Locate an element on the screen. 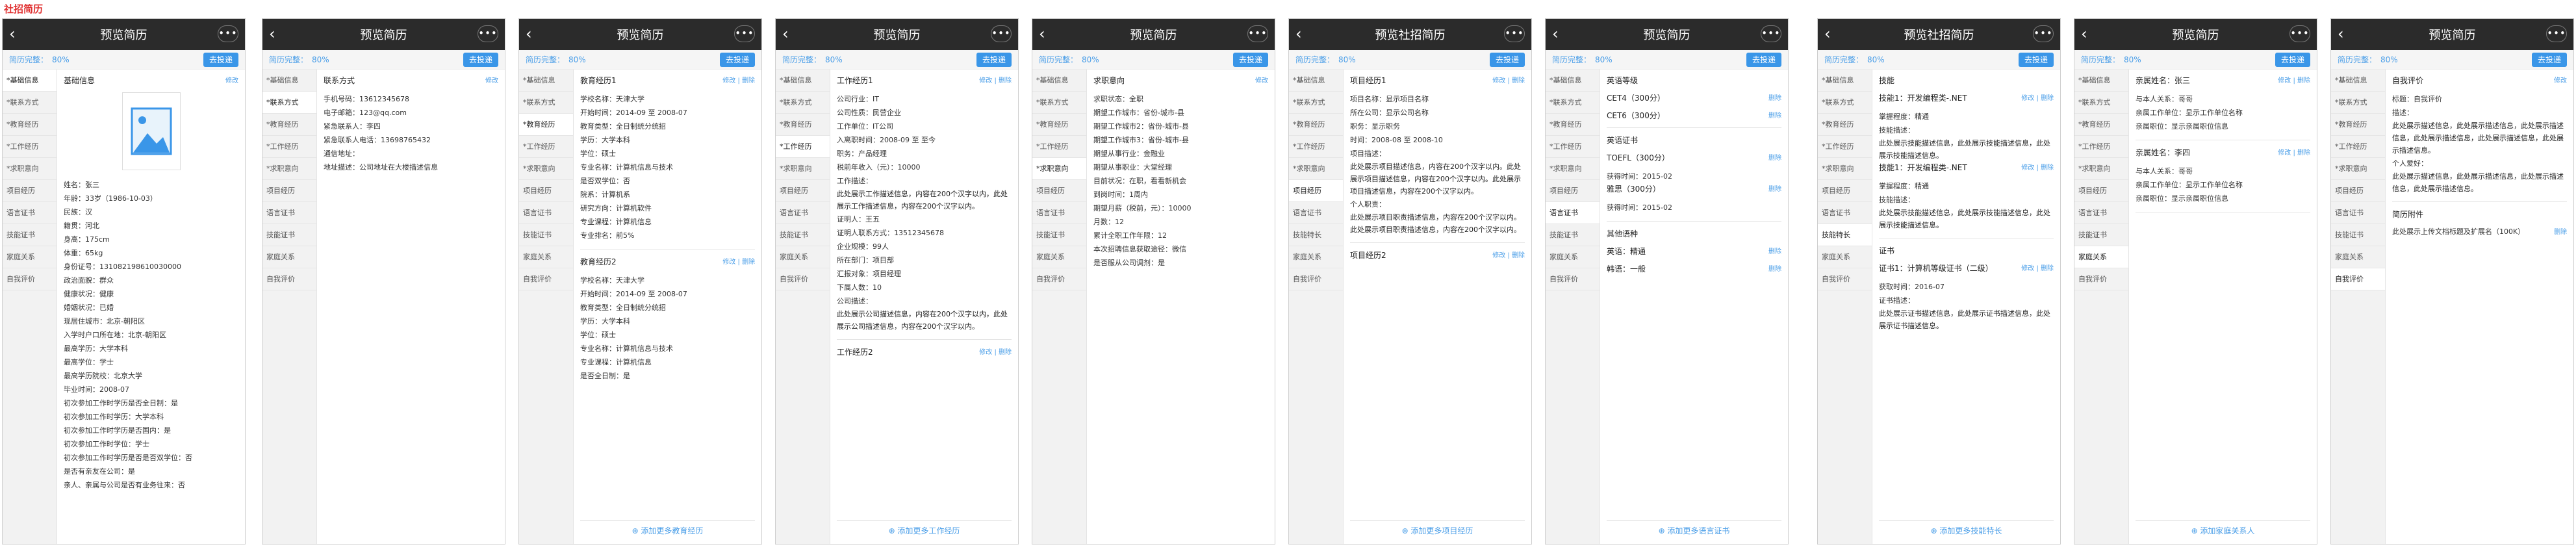 The image size is (2576, 551). add-more-button: ⊕ 添加家庭关系人 is located at coordinates (2223, 530).